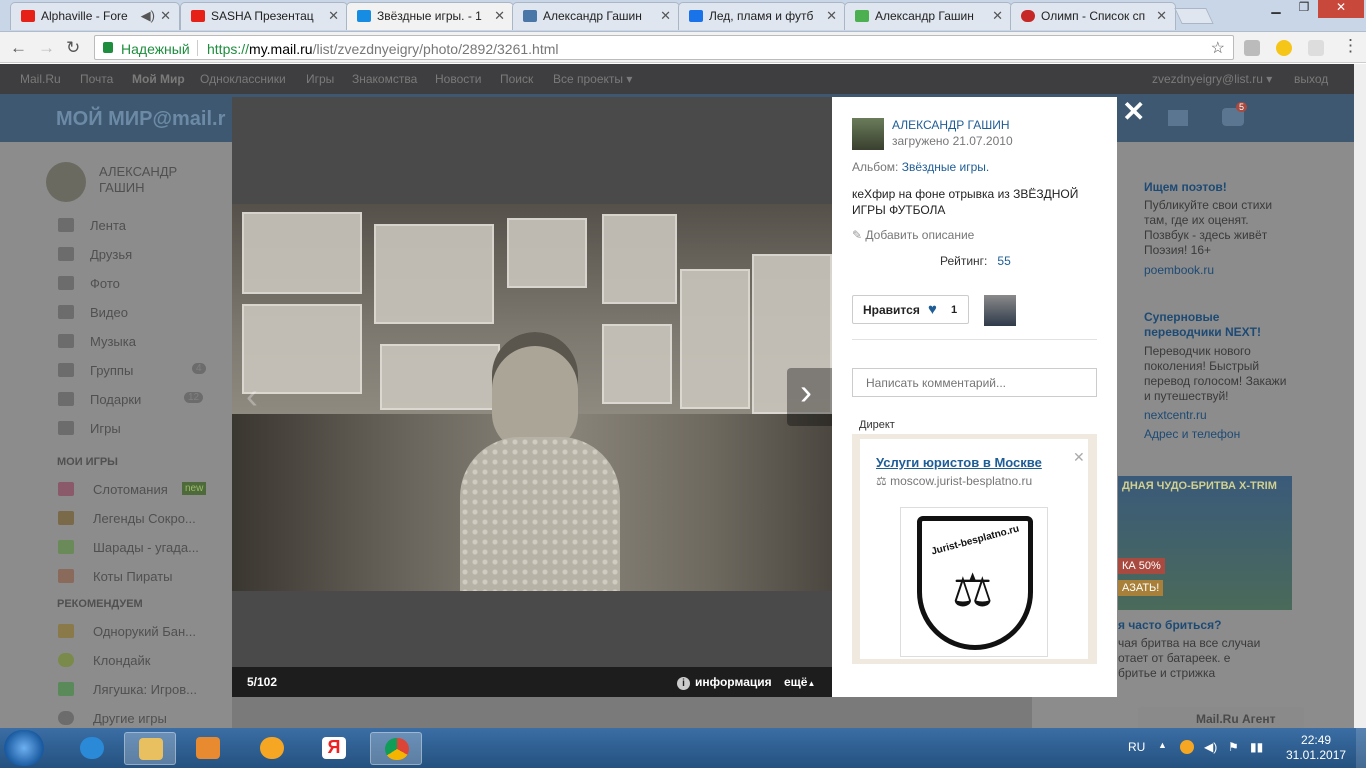  What do you see at coordinates (144, 180) in the screenshot?
I see `sidebar-user-name: АЛЕКСАНДР ГАШИН` at bounding box center [144, 180].